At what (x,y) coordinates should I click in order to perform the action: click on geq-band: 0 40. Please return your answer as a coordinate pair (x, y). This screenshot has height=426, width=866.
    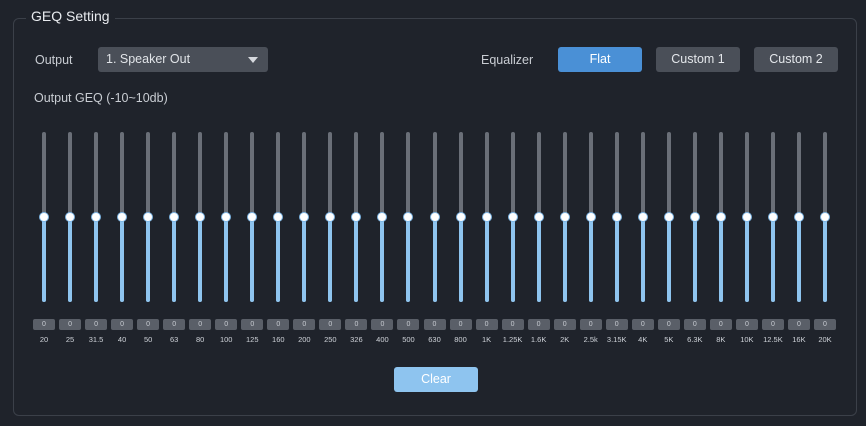
    Looking at the image, I should click on (122, 175).